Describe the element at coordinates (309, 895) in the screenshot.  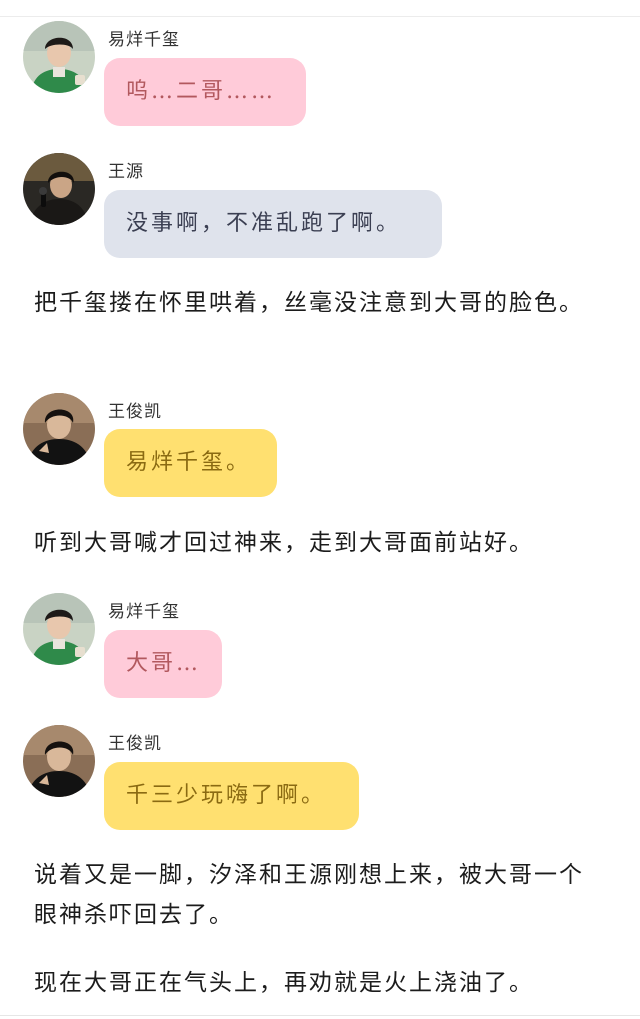
I see `narration-text: 说着又是一脚，汐泽和王源刚想上来，被大哥一个眼神杀吓回去了。` at that location.